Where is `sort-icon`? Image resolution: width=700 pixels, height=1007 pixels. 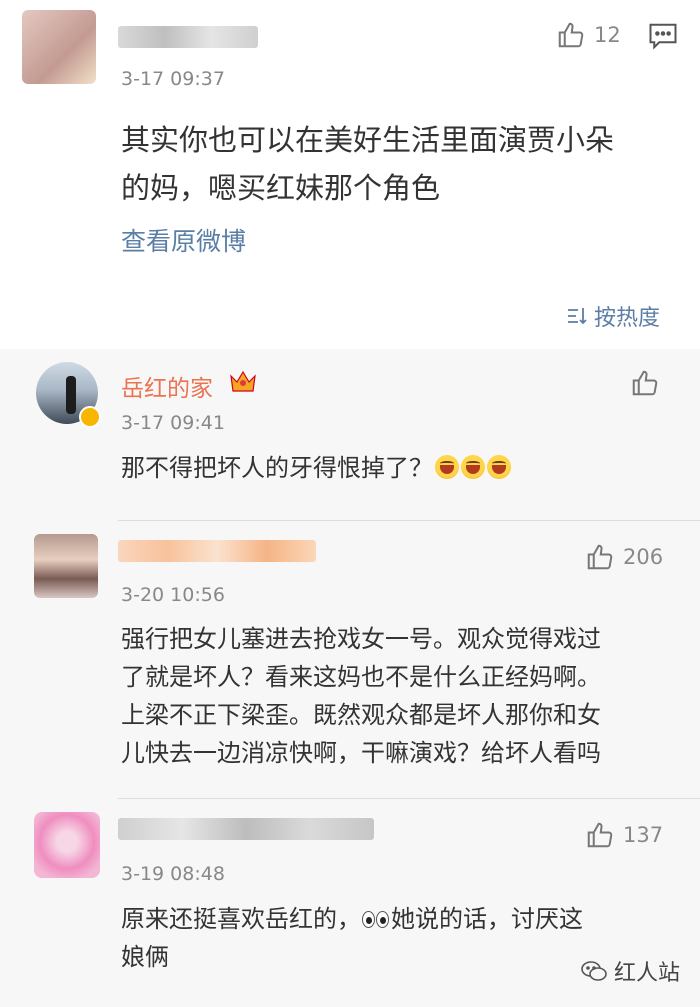 sort-icon is located at coordinates (577, 316).